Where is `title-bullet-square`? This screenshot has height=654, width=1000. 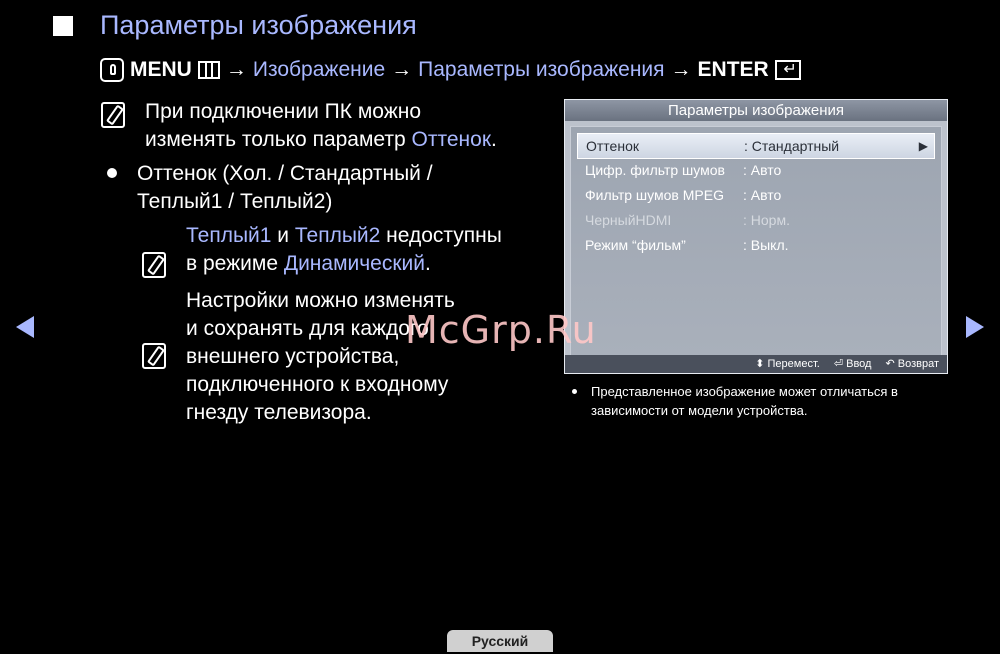
title-bullet-square is located at coordinates (63, 26).